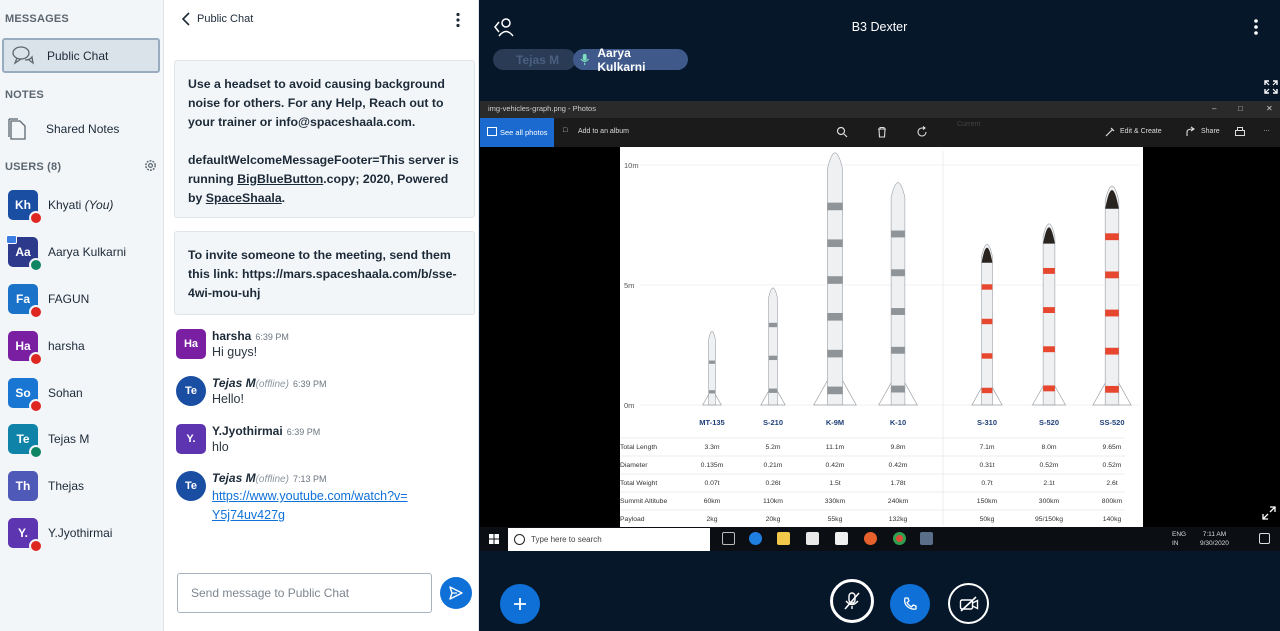  What do you see at coordinates (1190, 131) in the screenshot?
I see `share-icon` at bounding box center [1190, 131].